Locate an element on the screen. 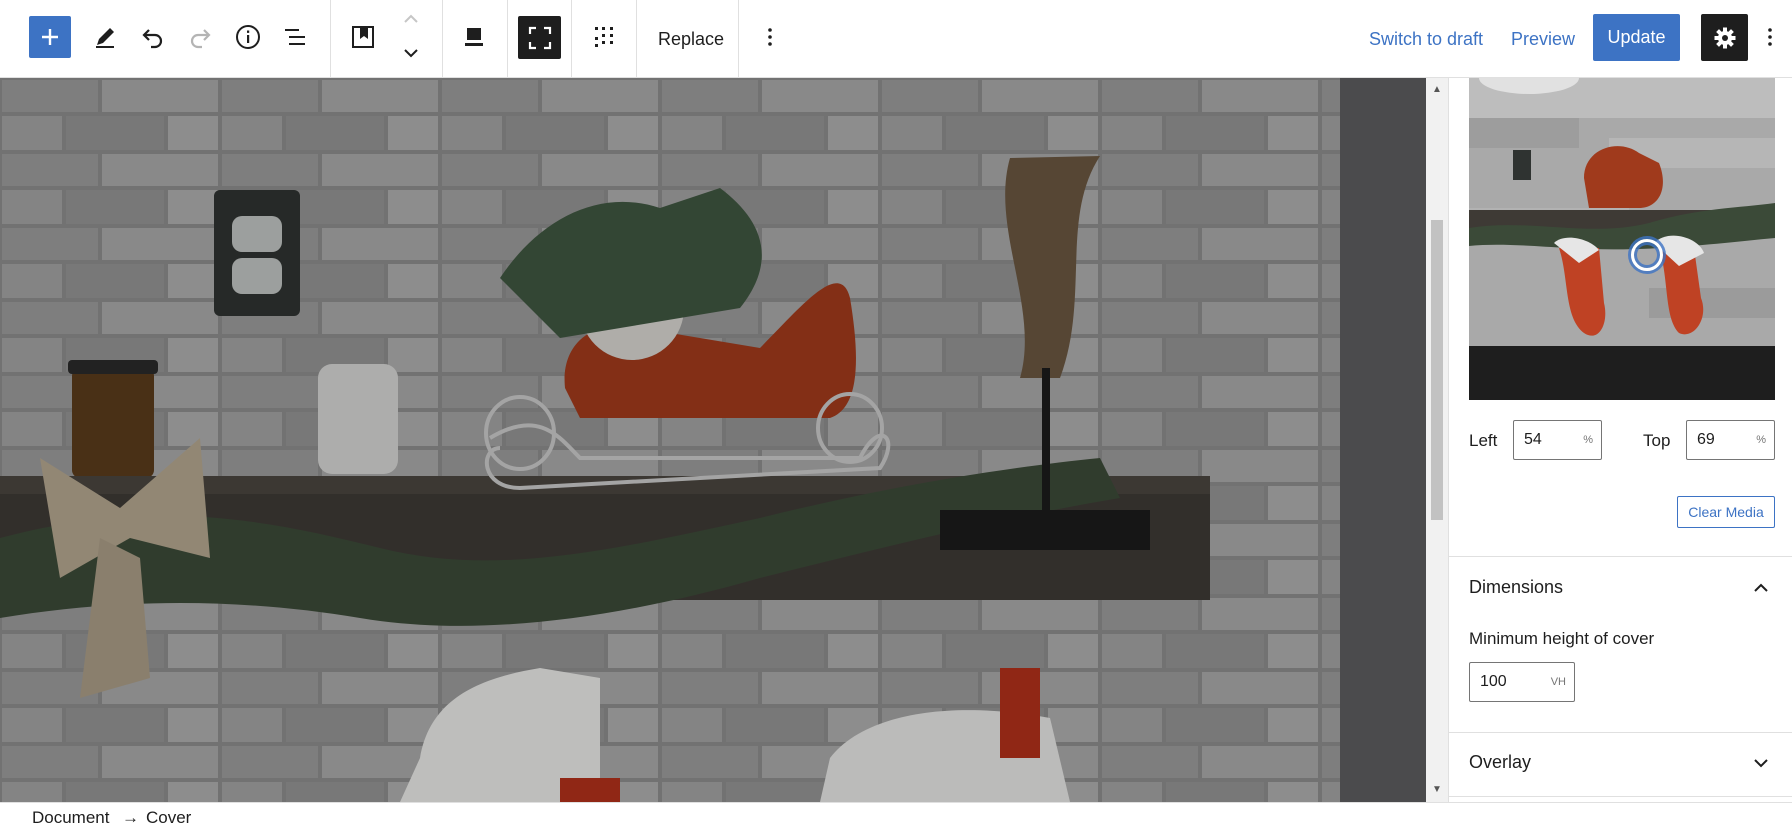 The width and height of the screenshot is (1792, 832). scroll-thumb is located at coordinates (1437, 370).